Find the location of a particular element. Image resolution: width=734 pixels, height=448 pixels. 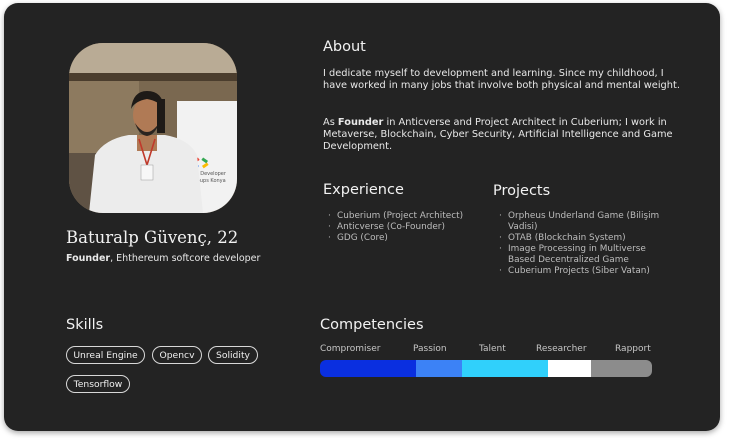

competency-segment-talent is located at coordinates (505, 368).